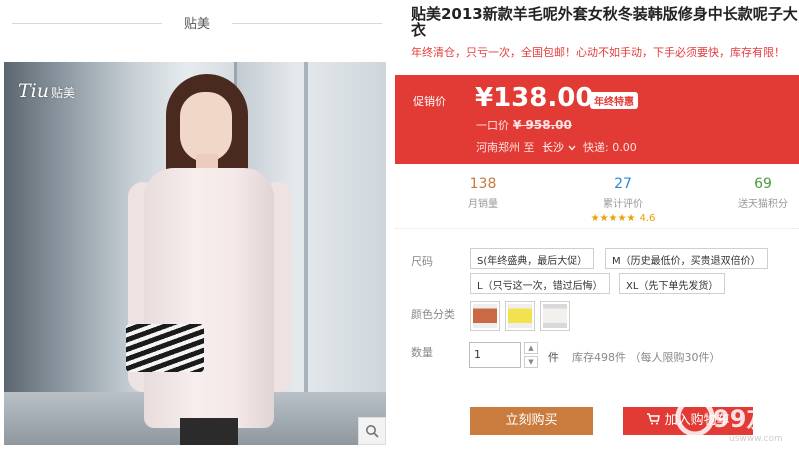  What do you see at coordinates (756, 439) in the screenshot?
I see `watermark-url: uswww.com` at bounding box center [756, 439].